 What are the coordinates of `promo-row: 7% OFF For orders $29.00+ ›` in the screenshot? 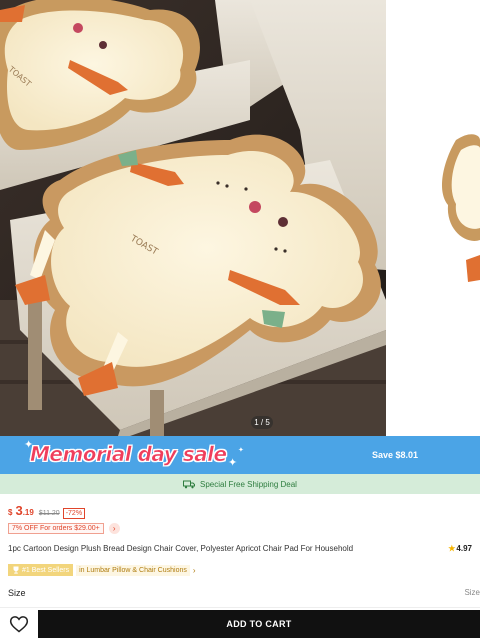 It's located at (64, 528).